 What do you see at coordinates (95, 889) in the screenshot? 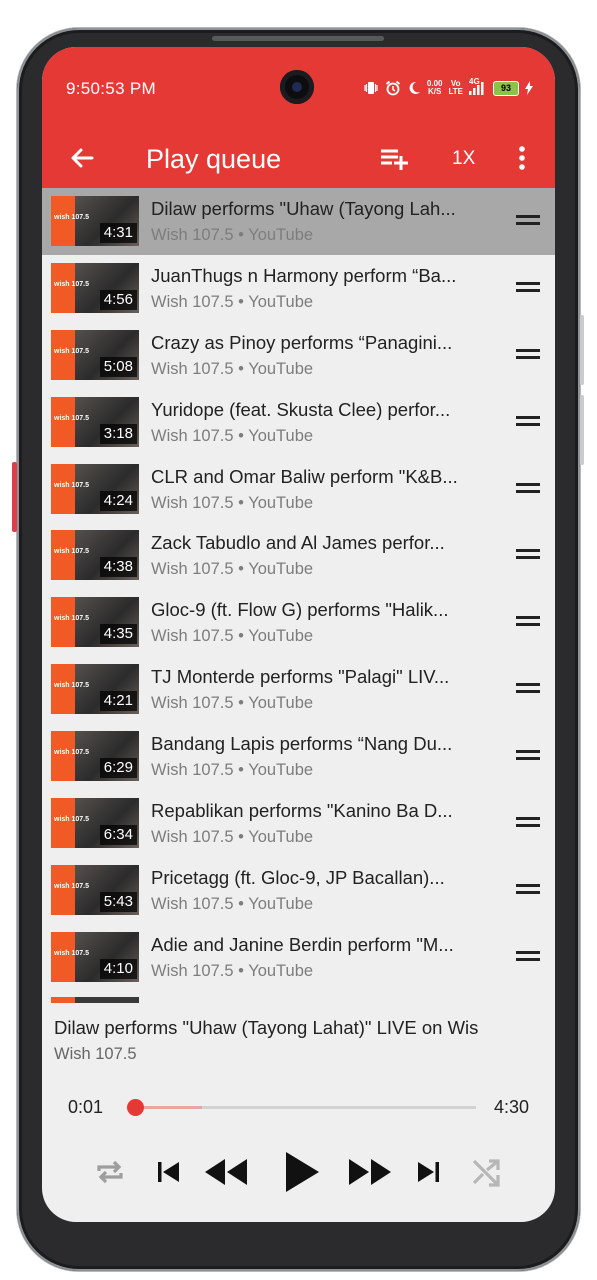
I see `video-thumbnail: wish 107.5 5:43` at bounding box center [95, 889].